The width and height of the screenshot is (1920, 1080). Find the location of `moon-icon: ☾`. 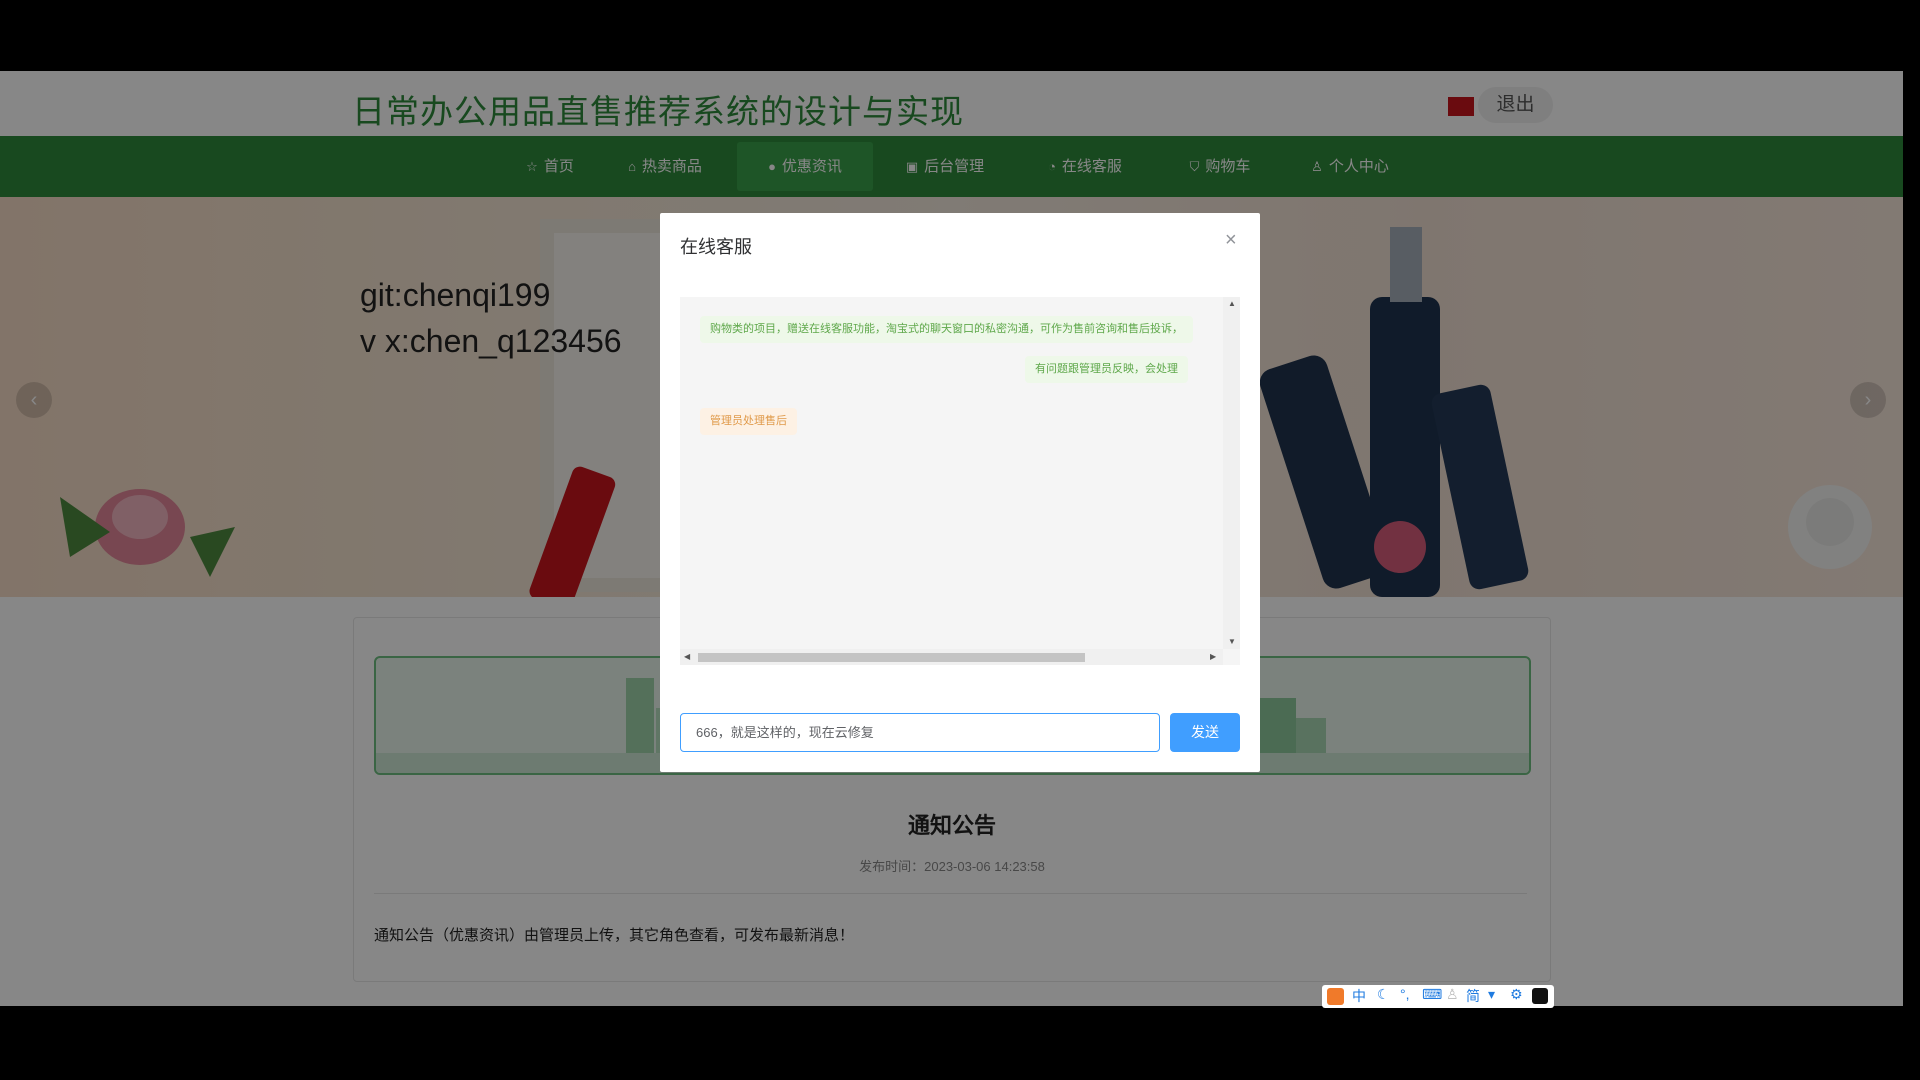

moon-icon: ☾ is located at coordinates (1383, 994).